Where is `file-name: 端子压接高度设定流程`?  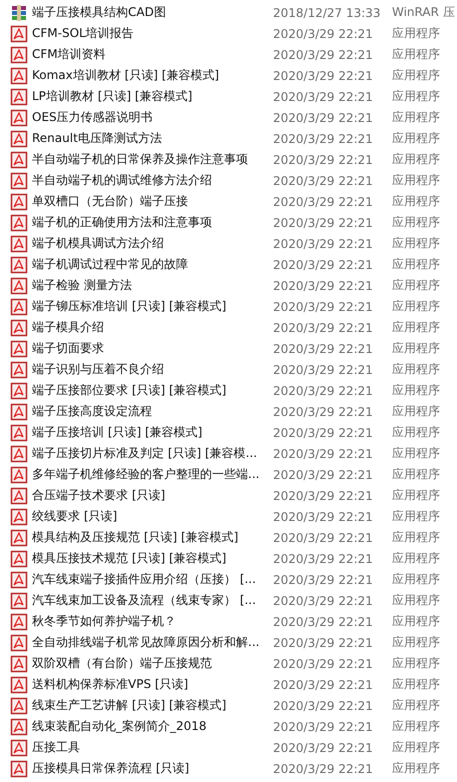
file-name: 端子压接高度设定流程 is located at coordinates (152, 411).